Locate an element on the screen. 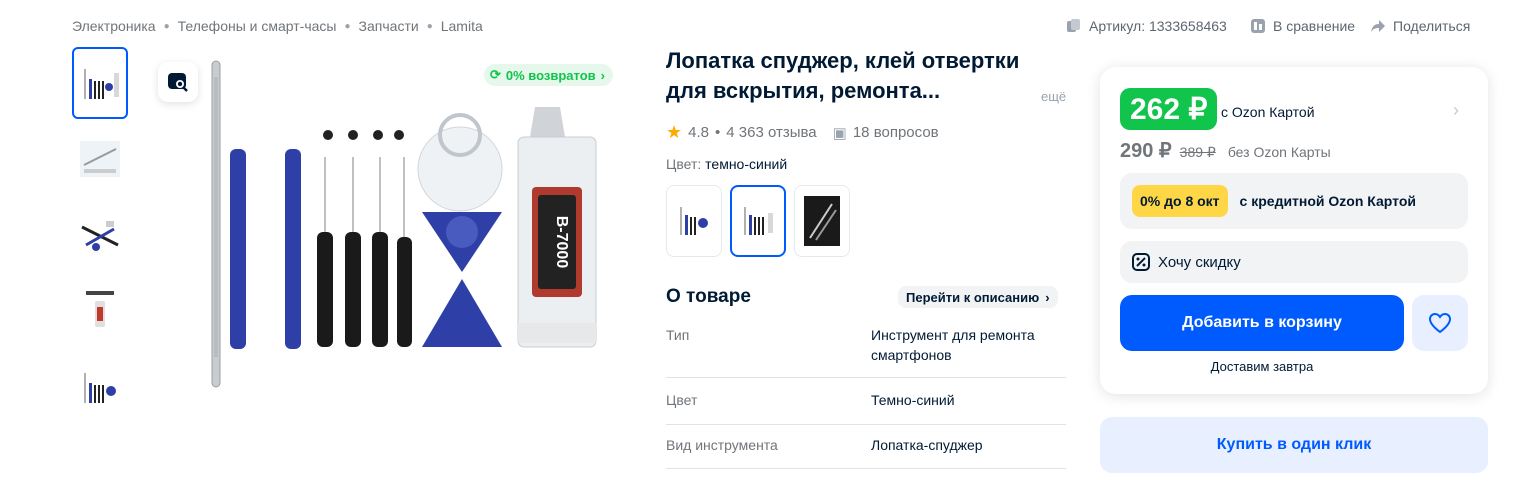 This screenshot has width=1533, height=485. spec-key: Цвет is located at coordinates (682, 400).